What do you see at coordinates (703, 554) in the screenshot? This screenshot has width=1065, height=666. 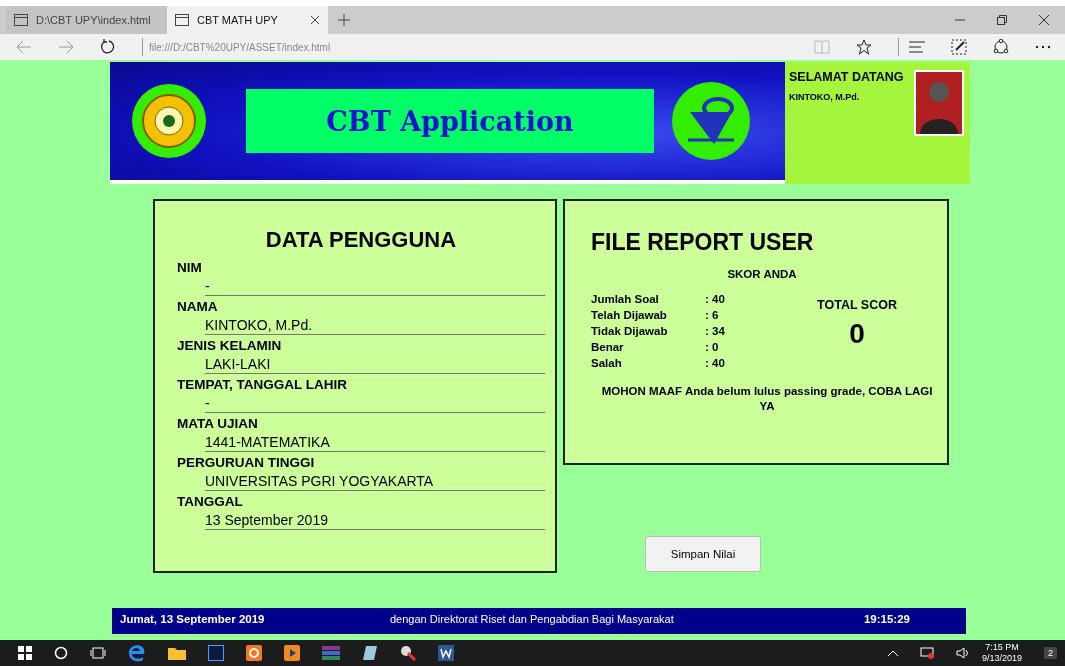 I see `save-button: Simpan Nilai` at bounding box center [703, 554].